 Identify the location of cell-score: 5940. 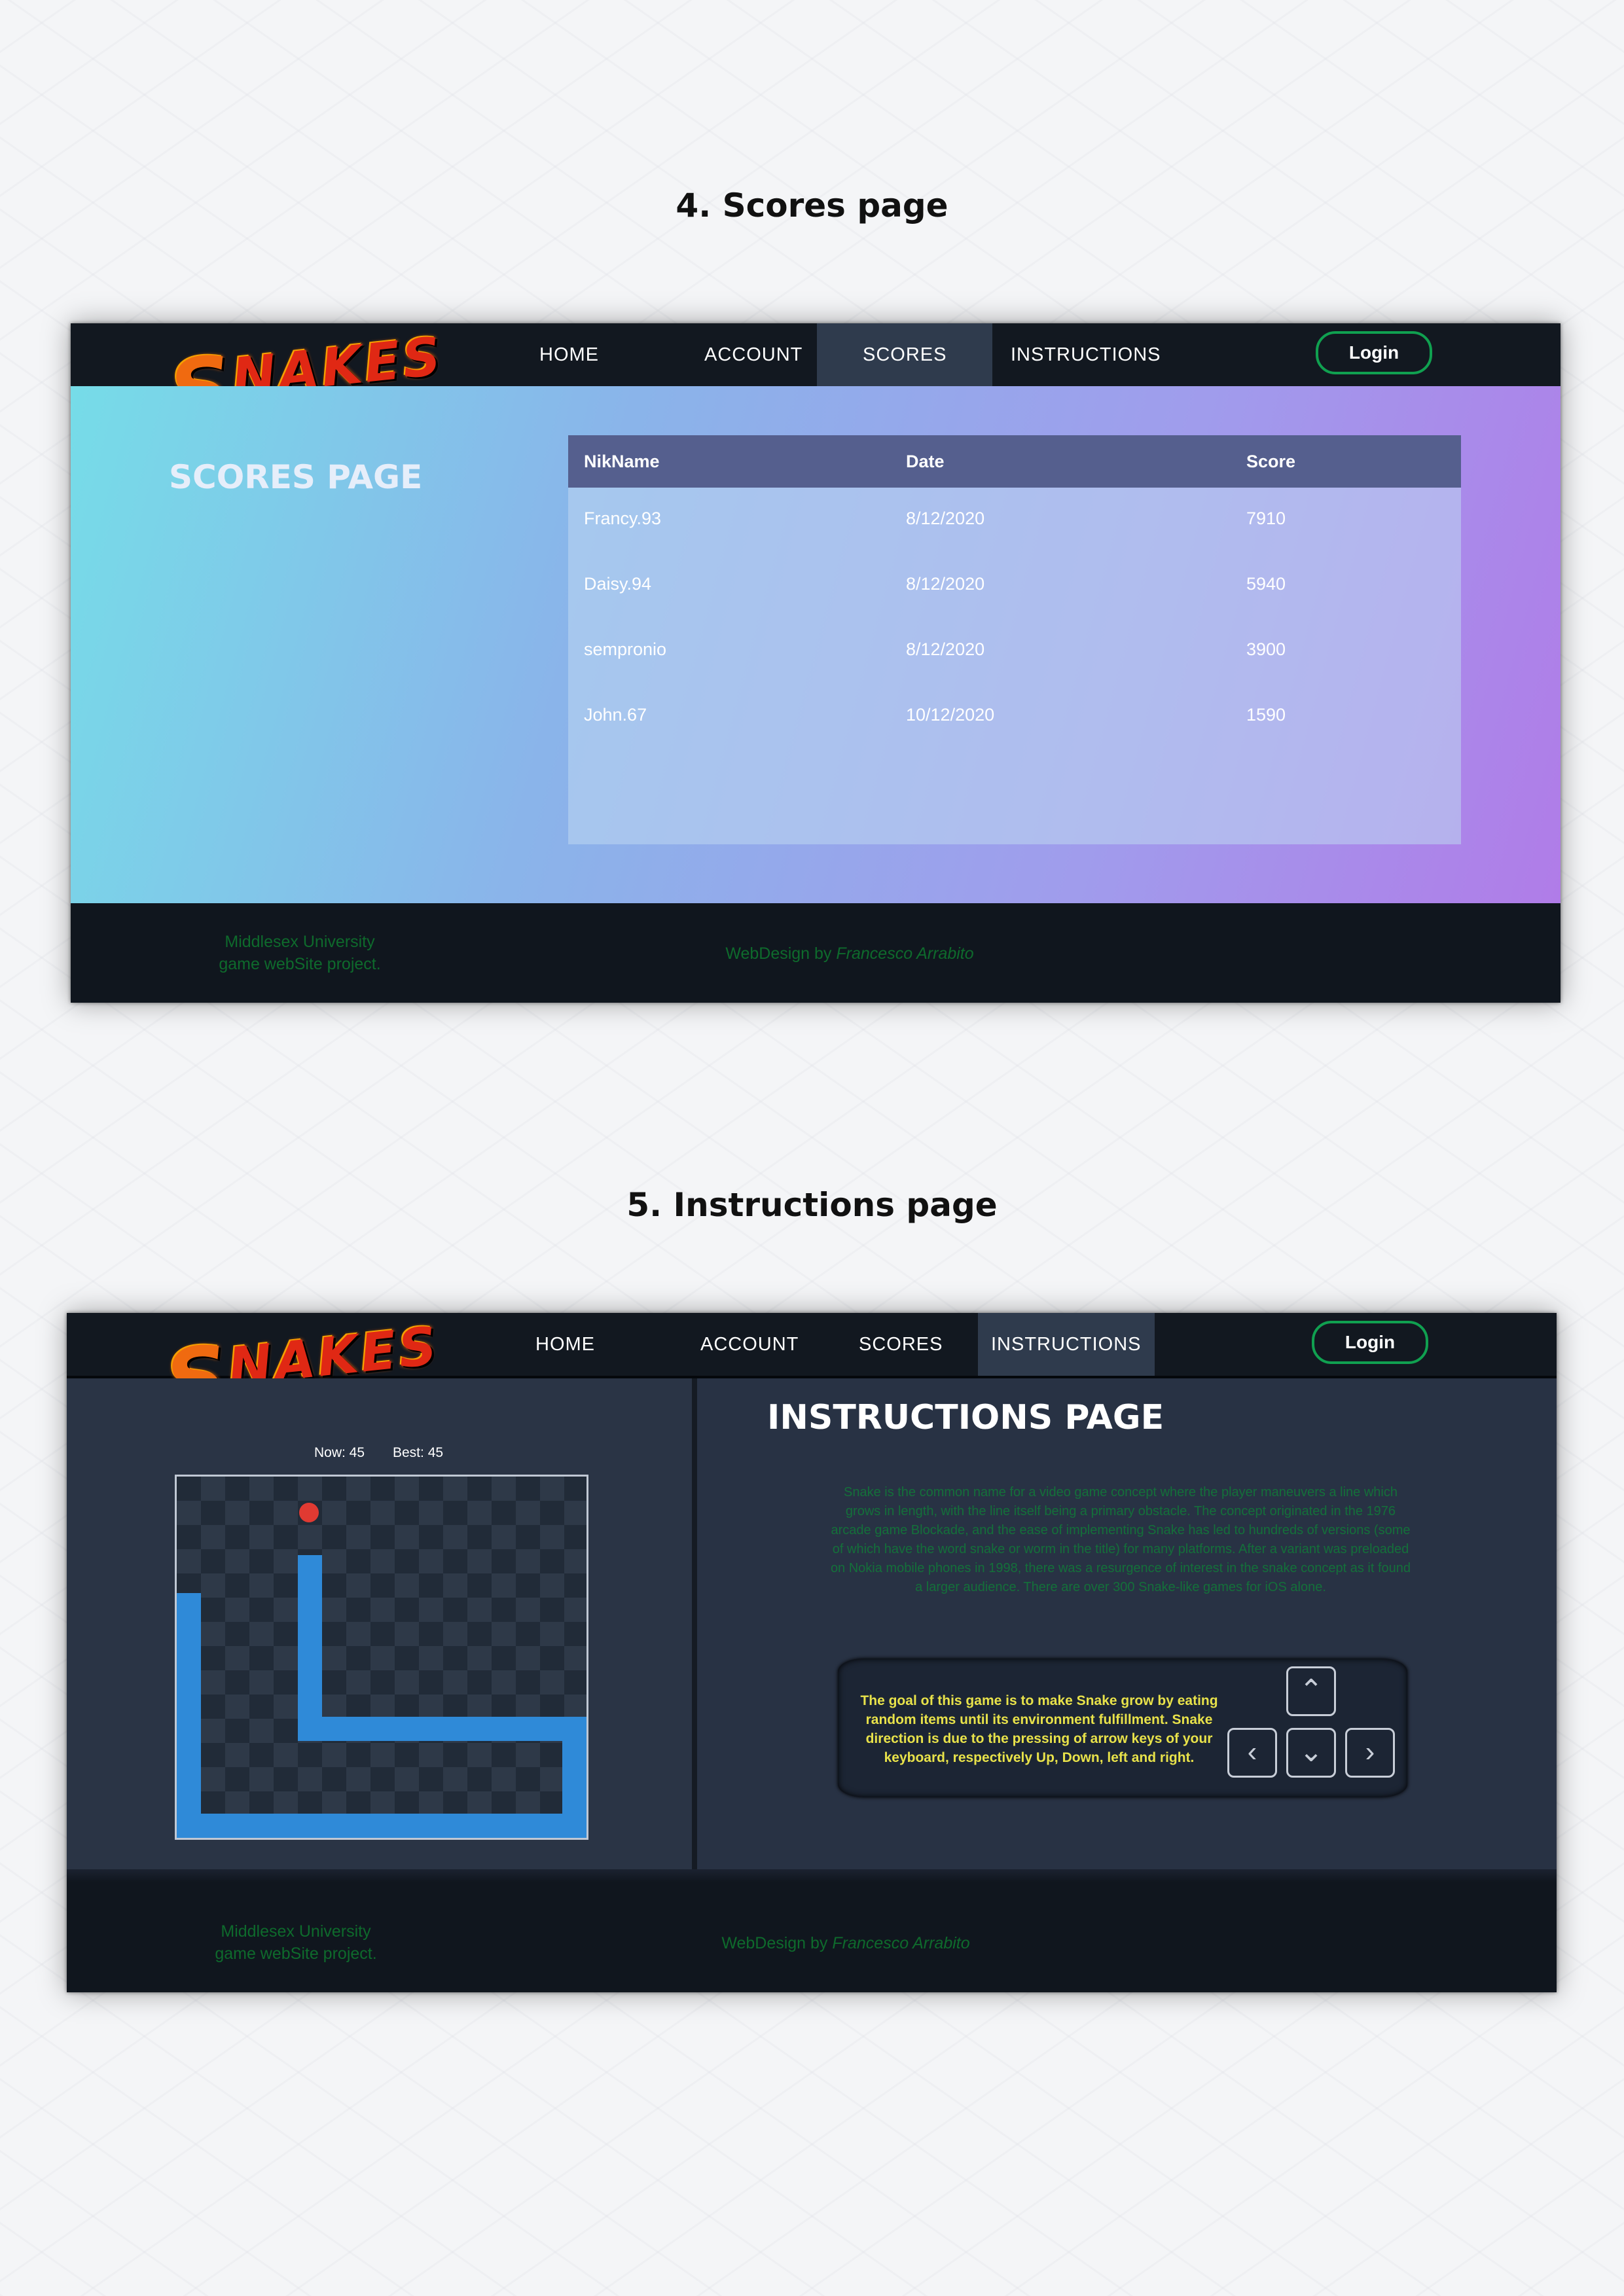
(1266, 584).